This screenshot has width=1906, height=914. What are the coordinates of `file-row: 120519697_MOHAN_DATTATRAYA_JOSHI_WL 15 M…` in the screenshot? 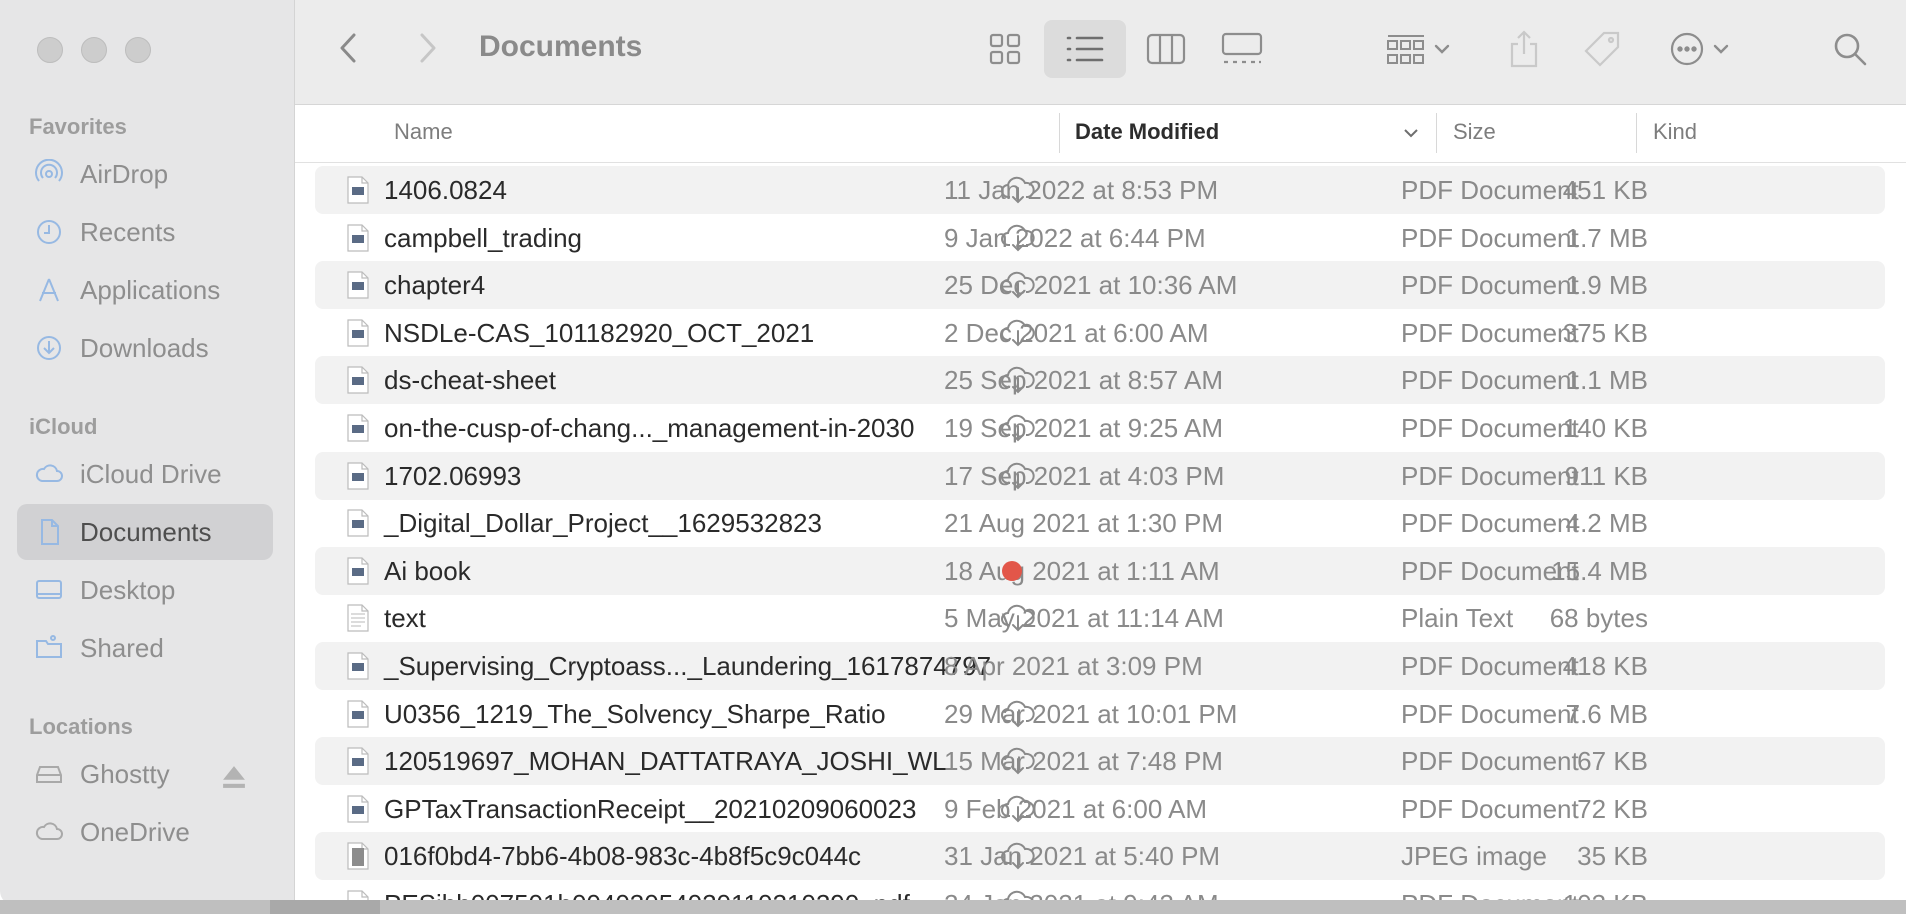 It's located at (1100, 761).